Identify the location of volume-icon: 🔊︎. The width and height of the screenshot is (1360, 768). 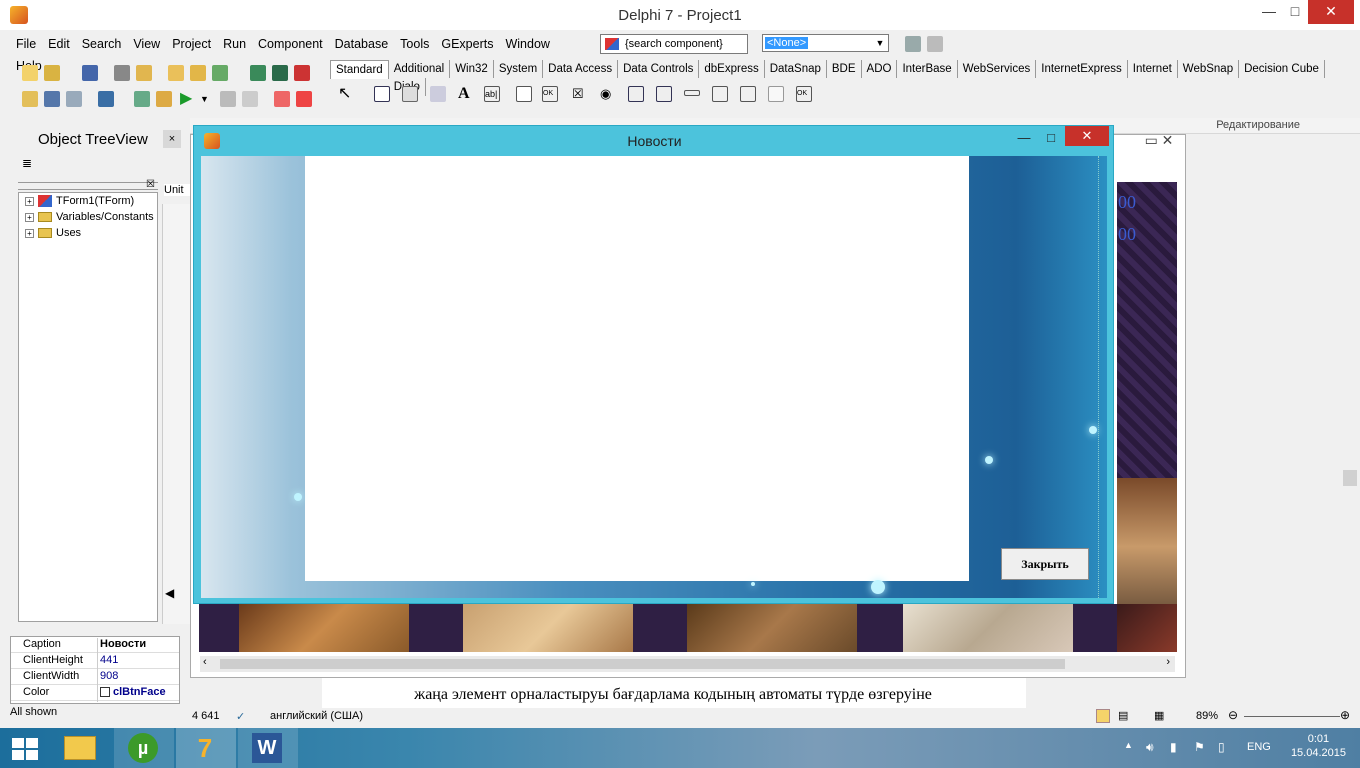
(1150, 747).